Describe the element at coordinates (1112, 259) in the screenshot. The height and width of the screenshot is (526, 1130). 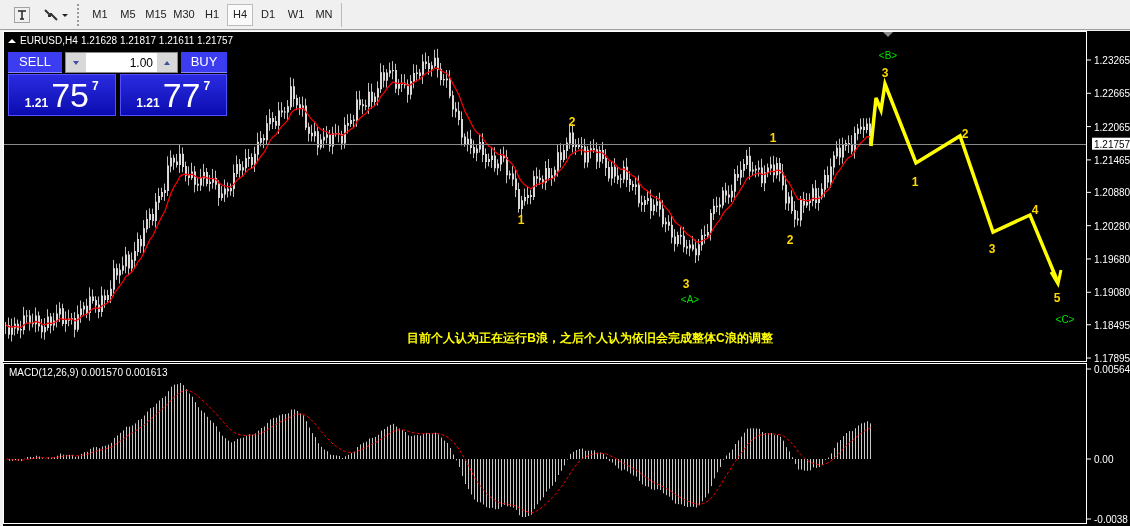
I see `price-axis-label: 1.19680` at that location.